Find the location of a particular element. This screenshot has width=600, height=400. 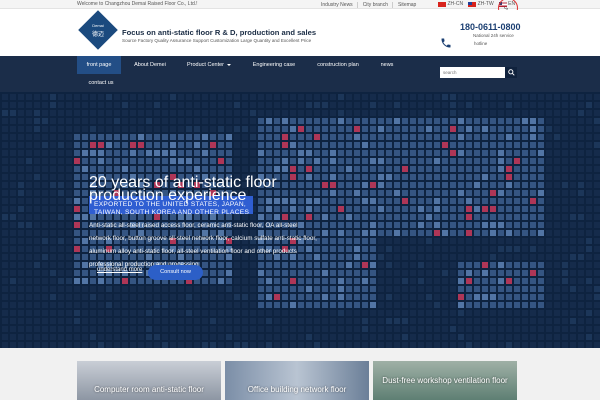

logo-text: Demai 德迈 is located at coordinates (97, 30).